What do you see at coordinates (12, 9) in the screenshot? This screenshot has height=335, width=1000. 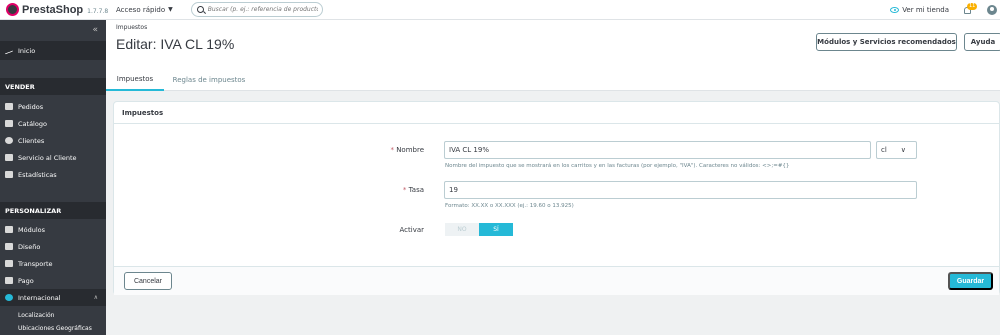 I see `prestashop-logo-icon` at bounding box center [12, 9].